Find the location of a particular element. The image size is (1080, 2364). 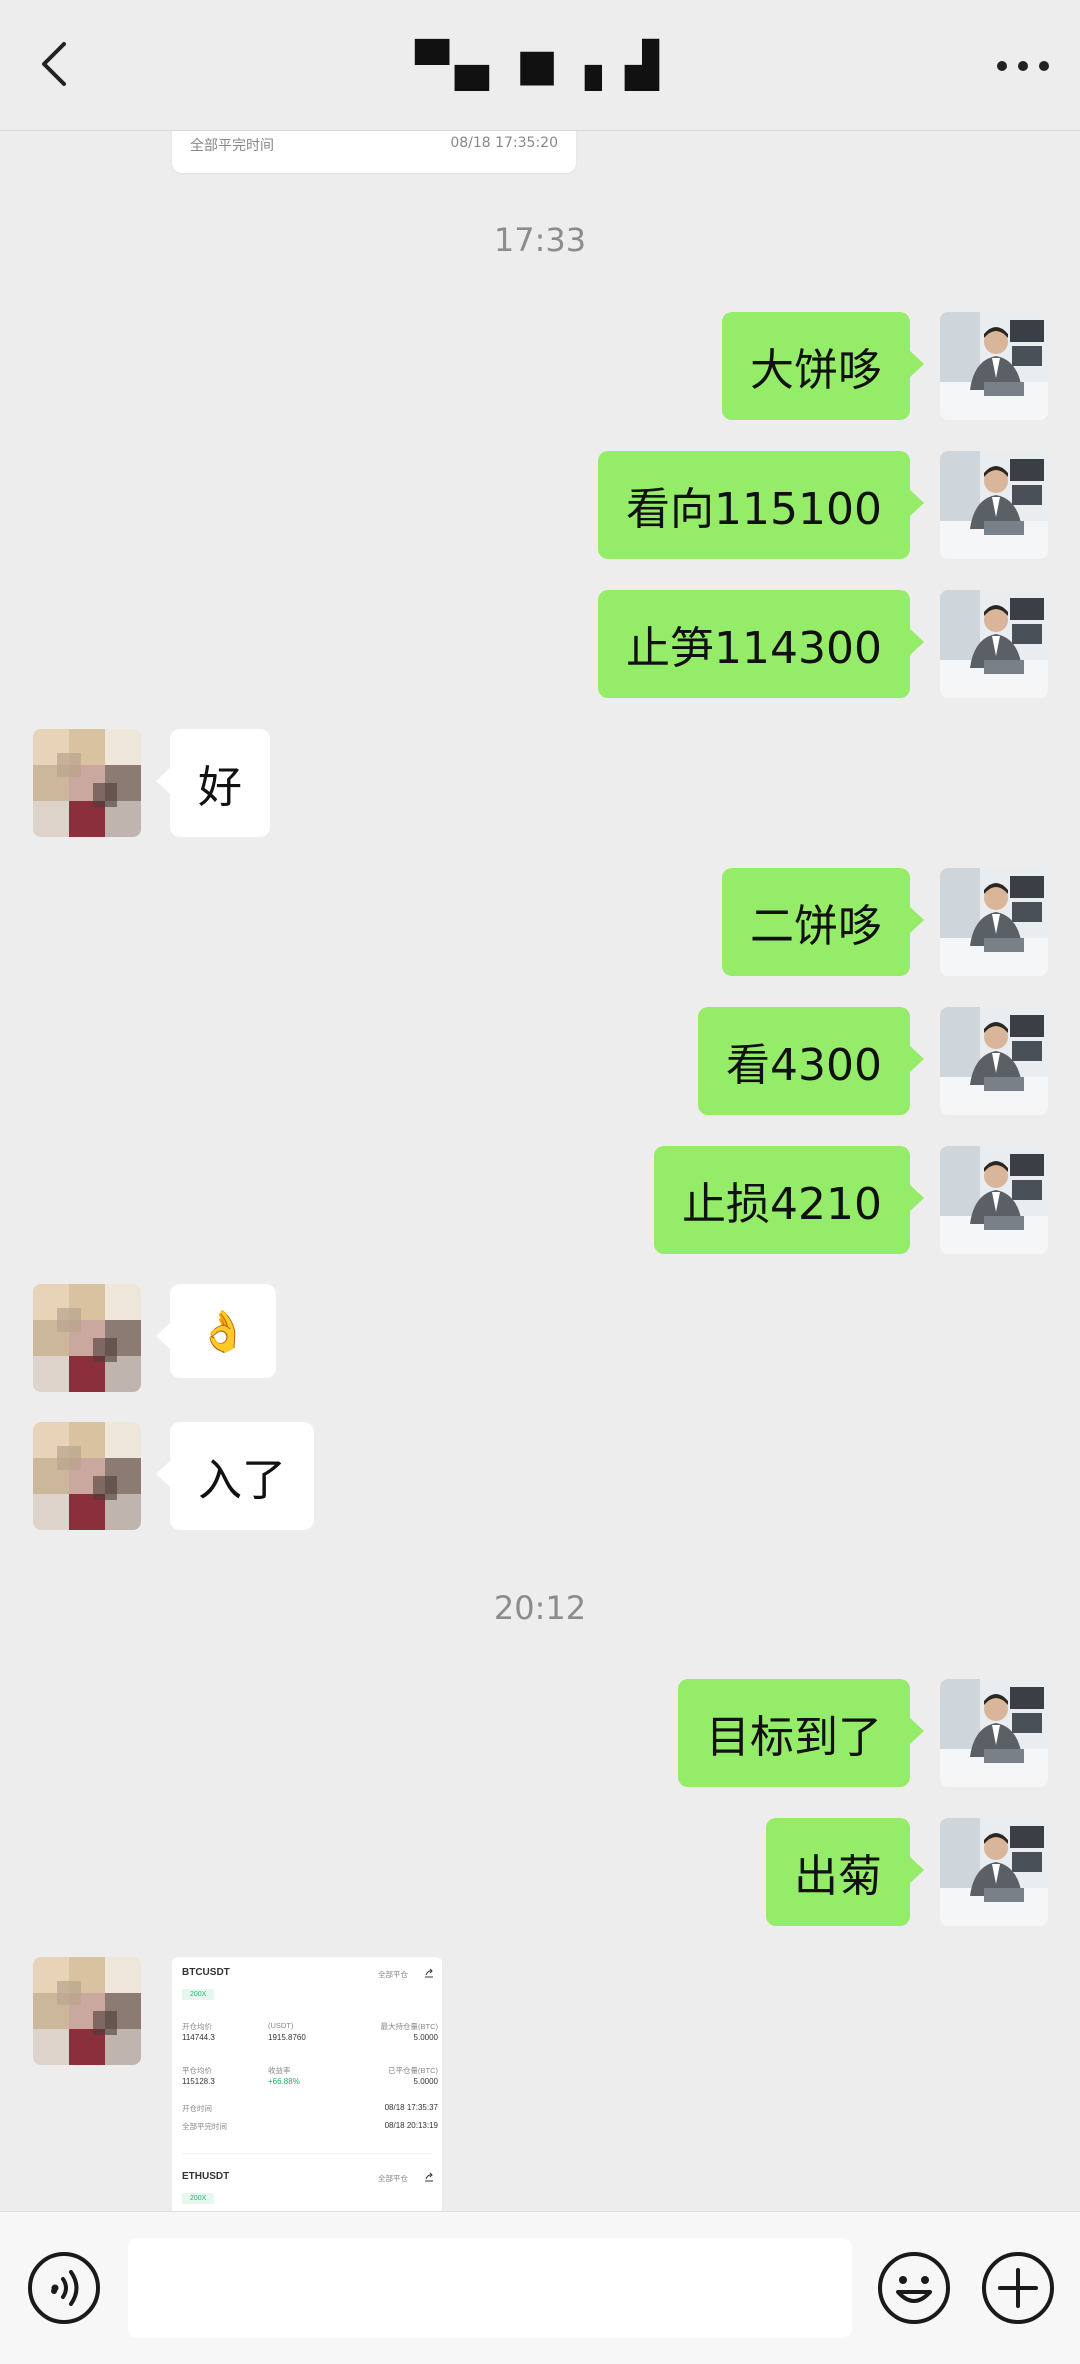

emoji-icon is located at coordinates (914, 2288).